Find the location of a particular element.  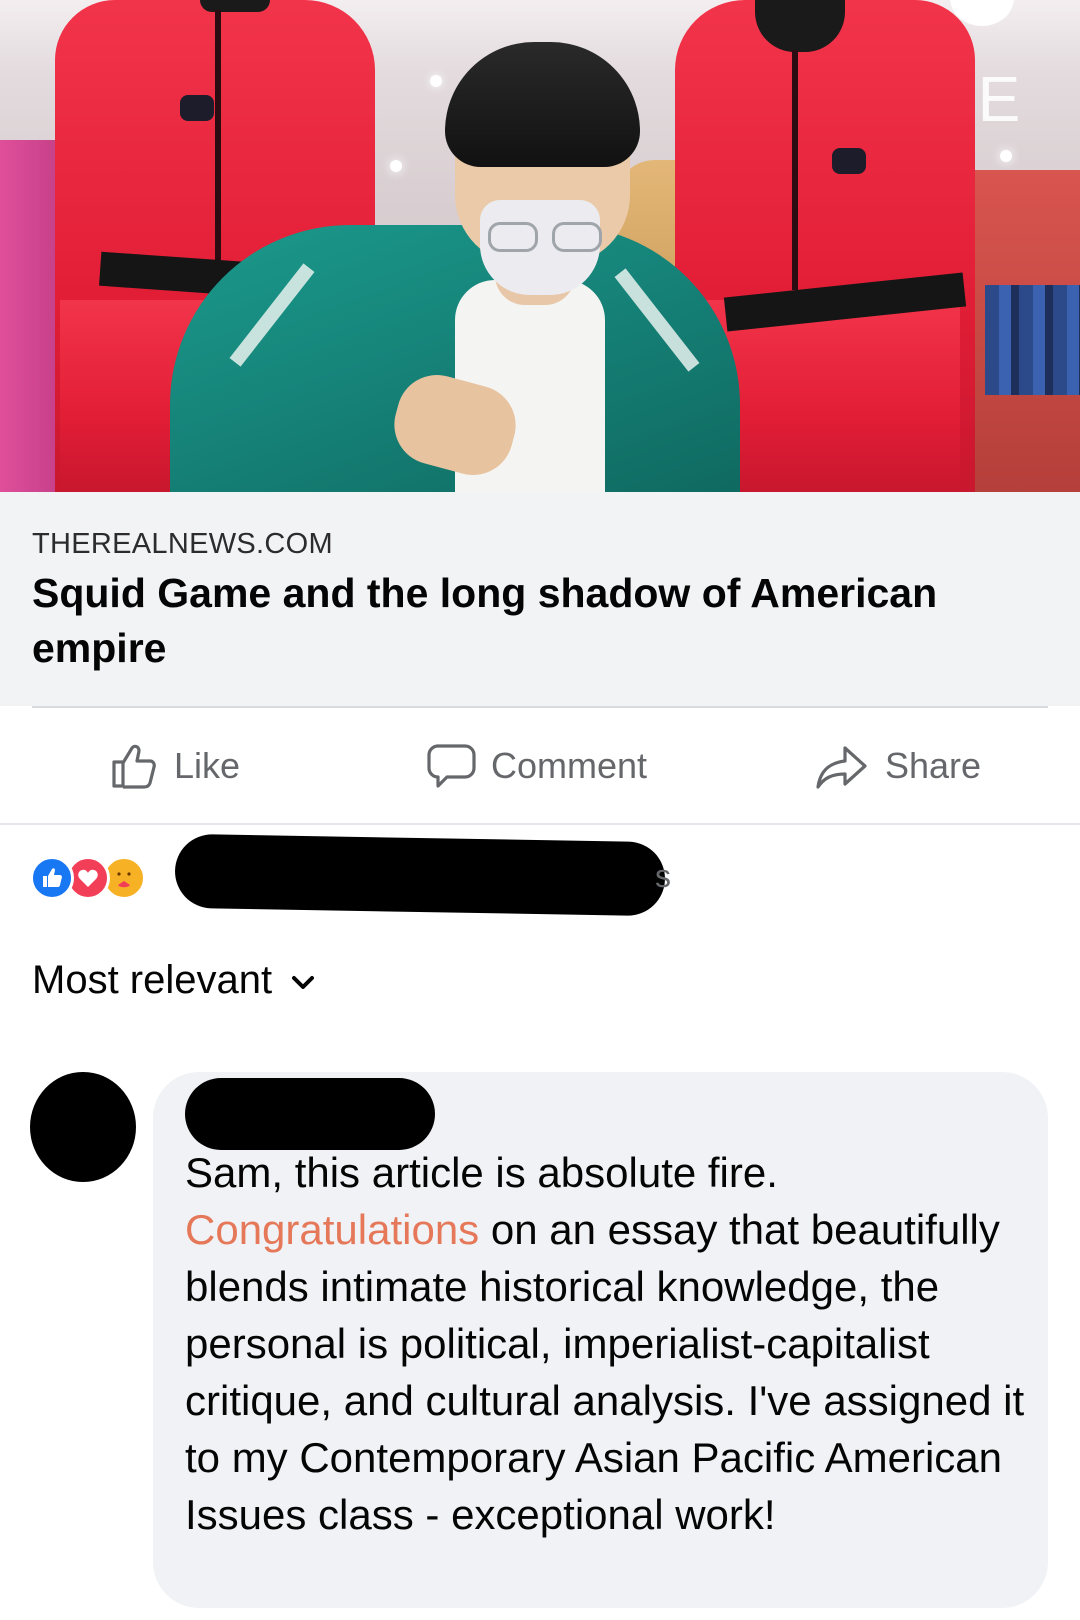

redacted-commenter-name is located at coordinates (310, 1114).